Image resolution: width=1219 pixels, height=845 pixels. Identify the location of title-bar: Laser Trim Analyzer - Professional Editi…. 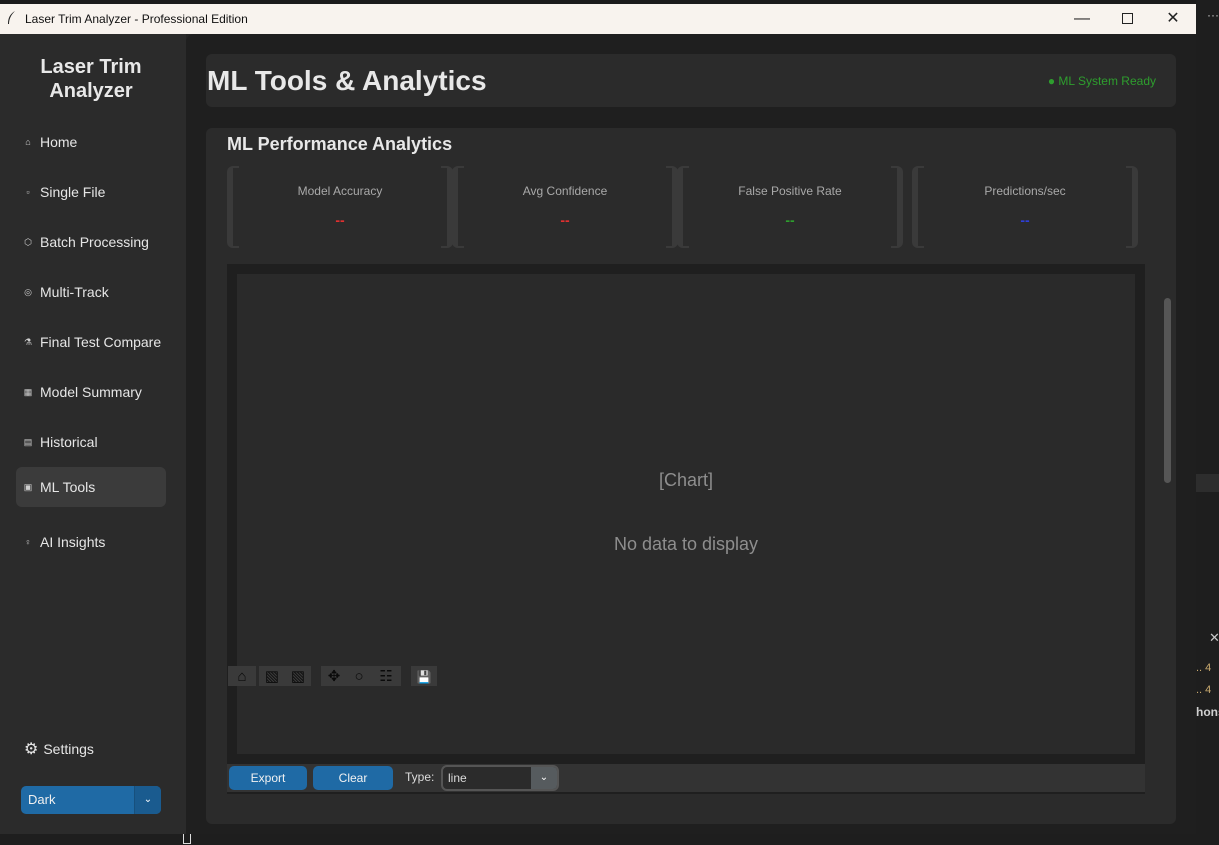
(598, 19).